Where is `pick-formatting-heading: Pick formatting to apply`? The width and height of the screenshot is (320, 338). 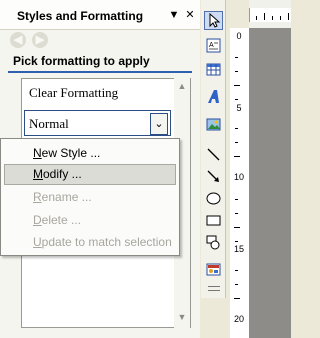 pick-formatting-heading: Pick formatting to apply is located at coordinates (81, 61).